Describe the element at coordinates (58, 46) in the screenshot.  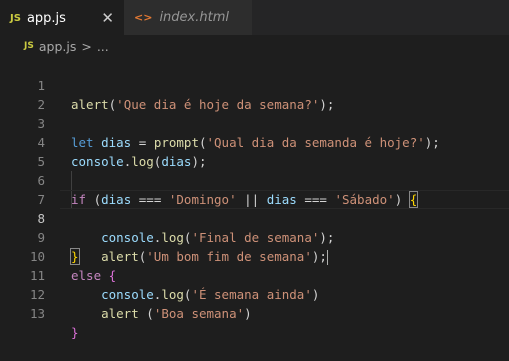
I see `breadcrumb-file: app.js` at that location.